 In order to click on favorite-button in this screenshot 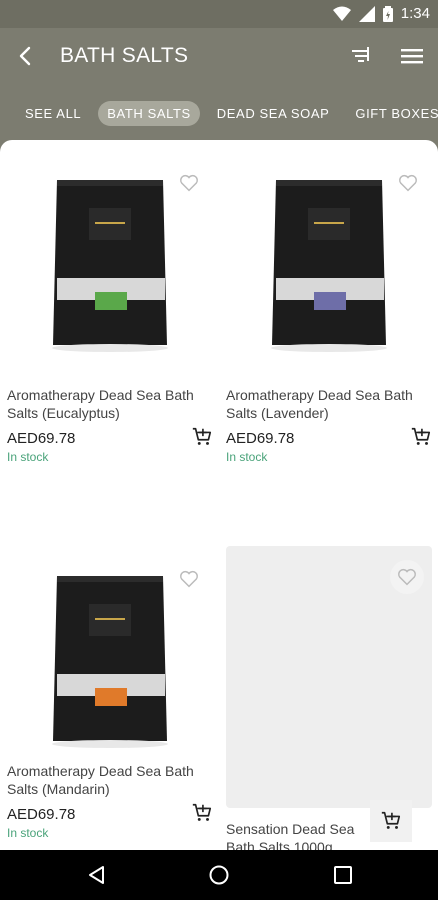, I will do `click(407, 577)`.